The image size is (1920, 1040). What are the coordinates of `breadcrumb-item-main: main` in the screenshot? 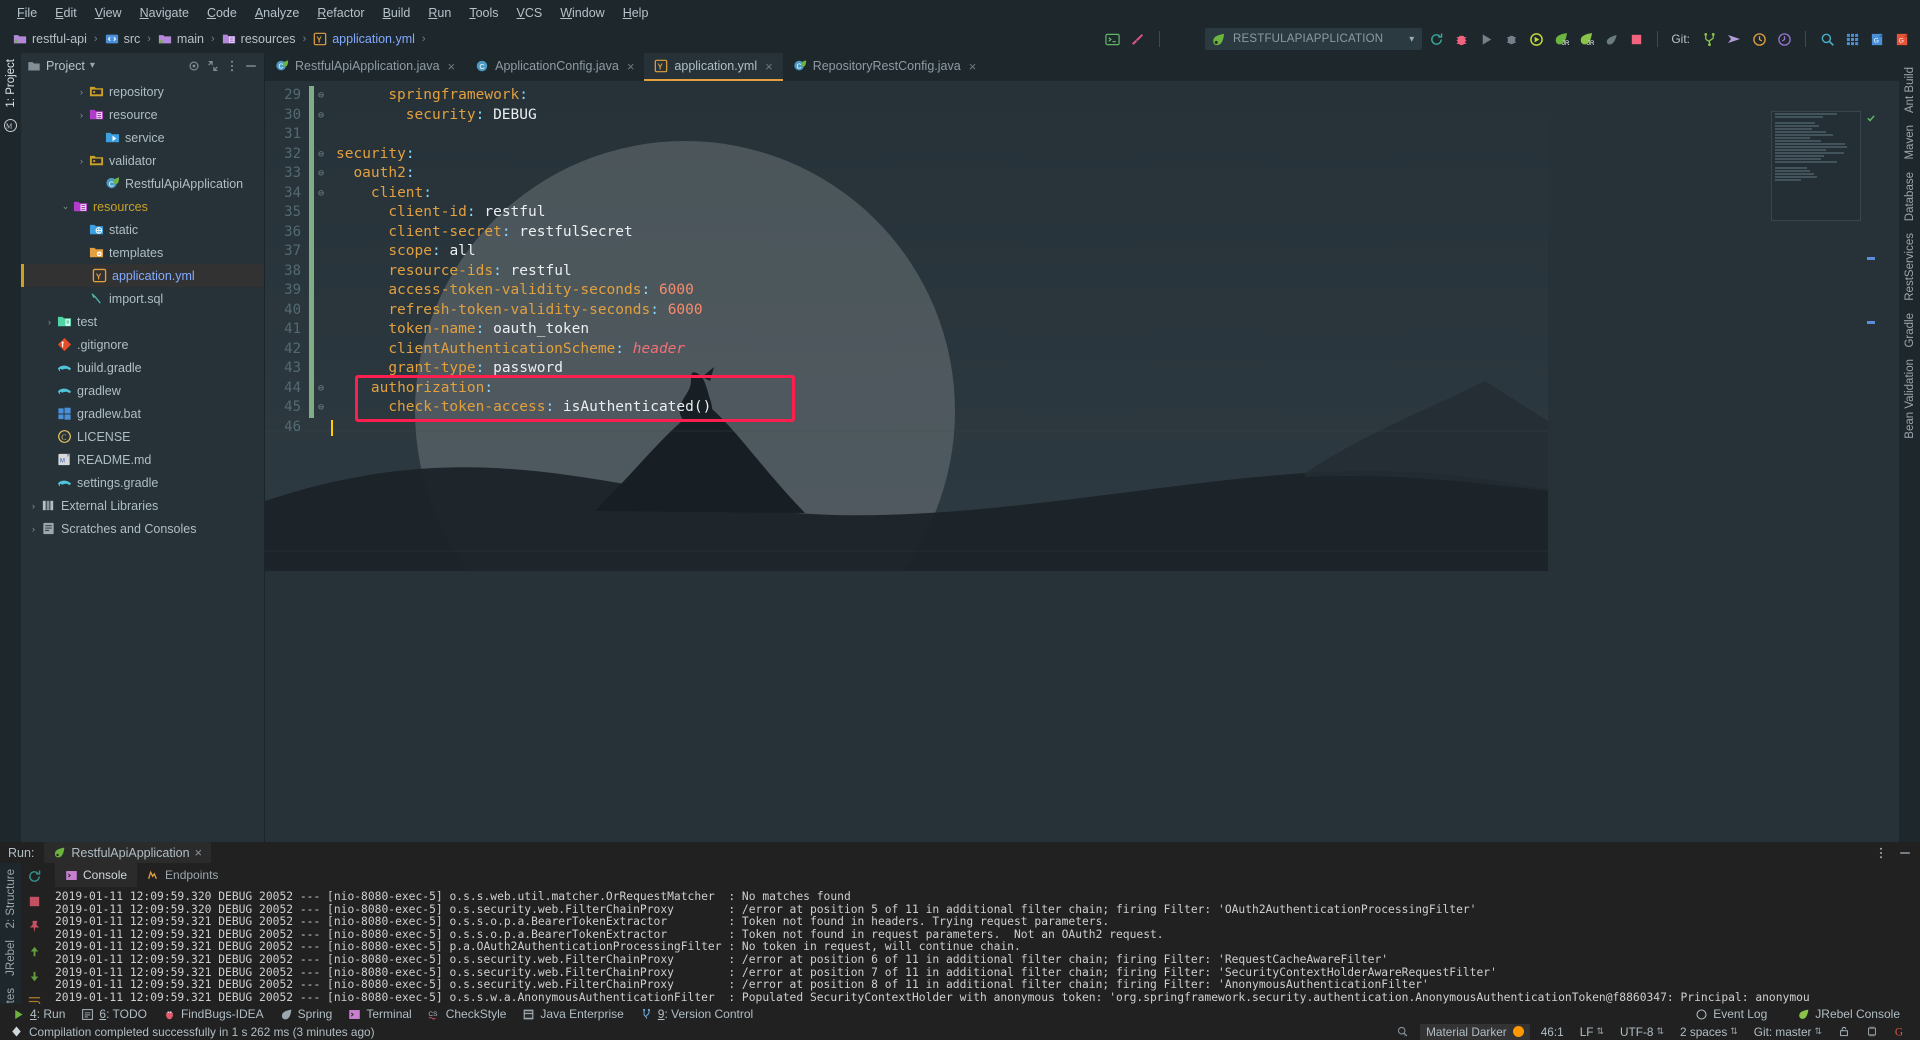 It's located at (181, 39).